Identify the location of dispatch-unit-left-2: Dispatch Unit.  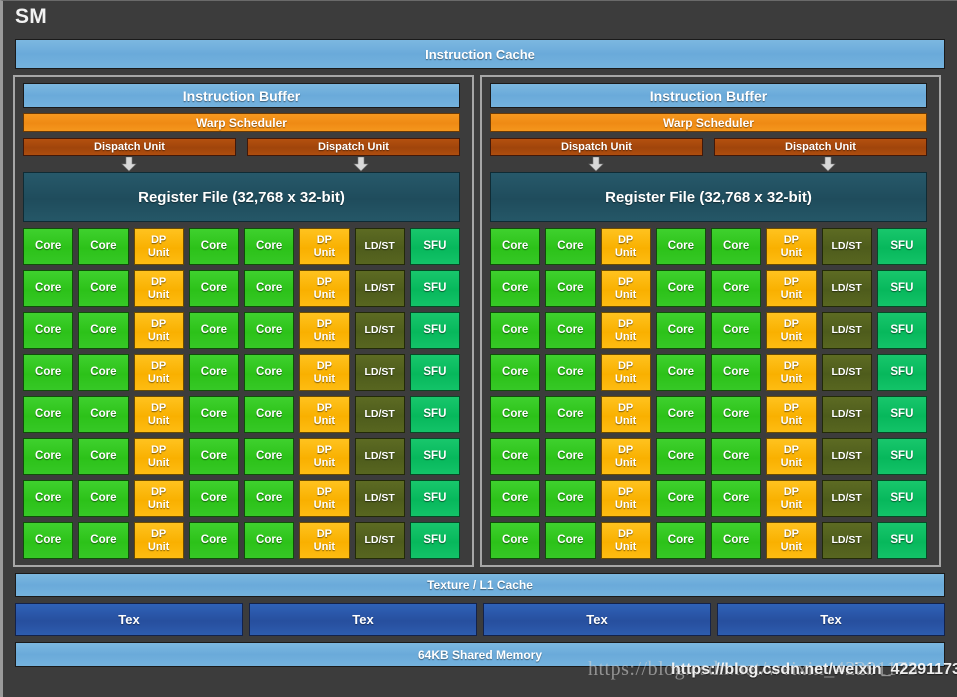
(353, 147).